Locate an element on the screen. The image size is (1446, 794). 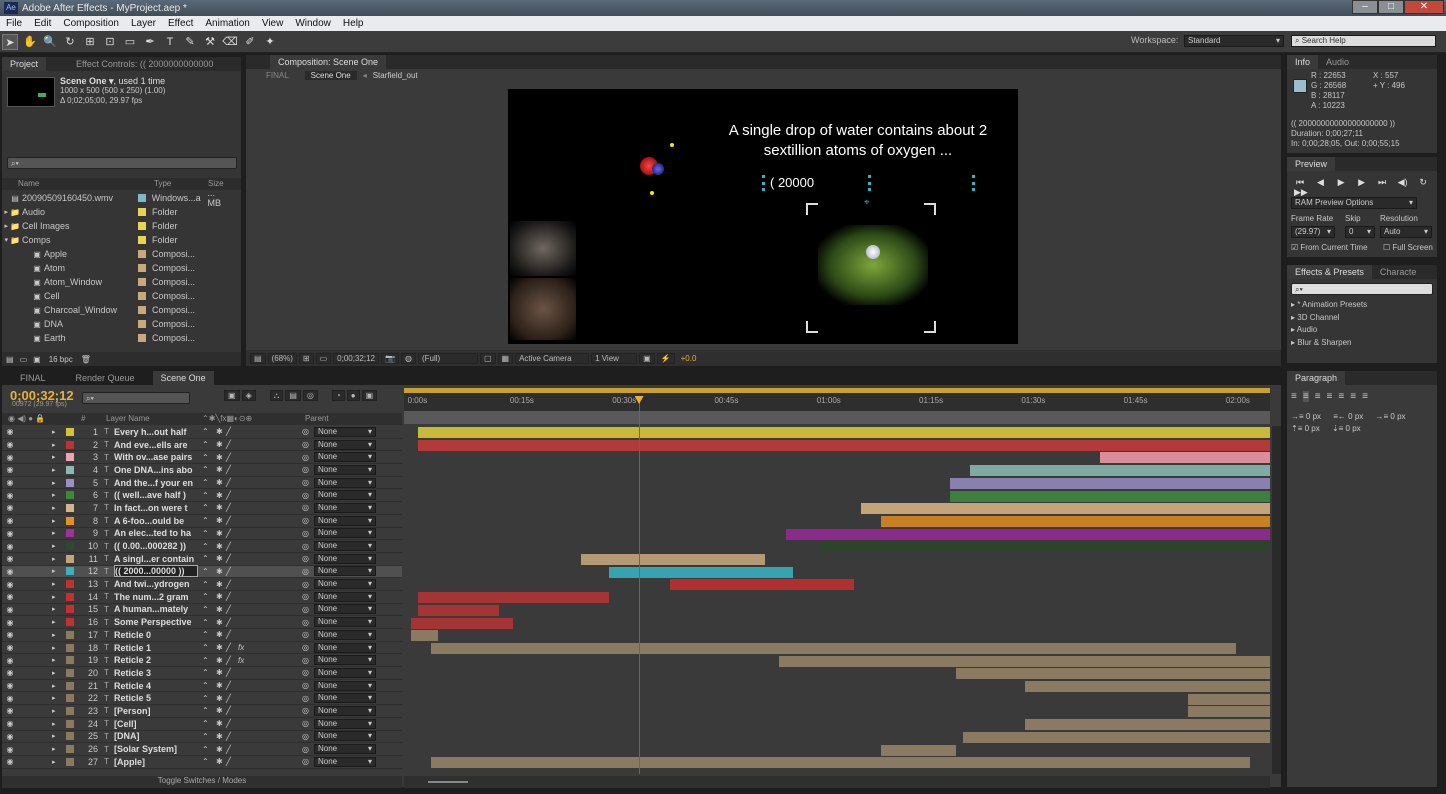
layer-row: ◉ ▸ 1 T Every h...out half ⌃ ✱ ╱ ◎ None ▾ is located at coordinates (202, 432).